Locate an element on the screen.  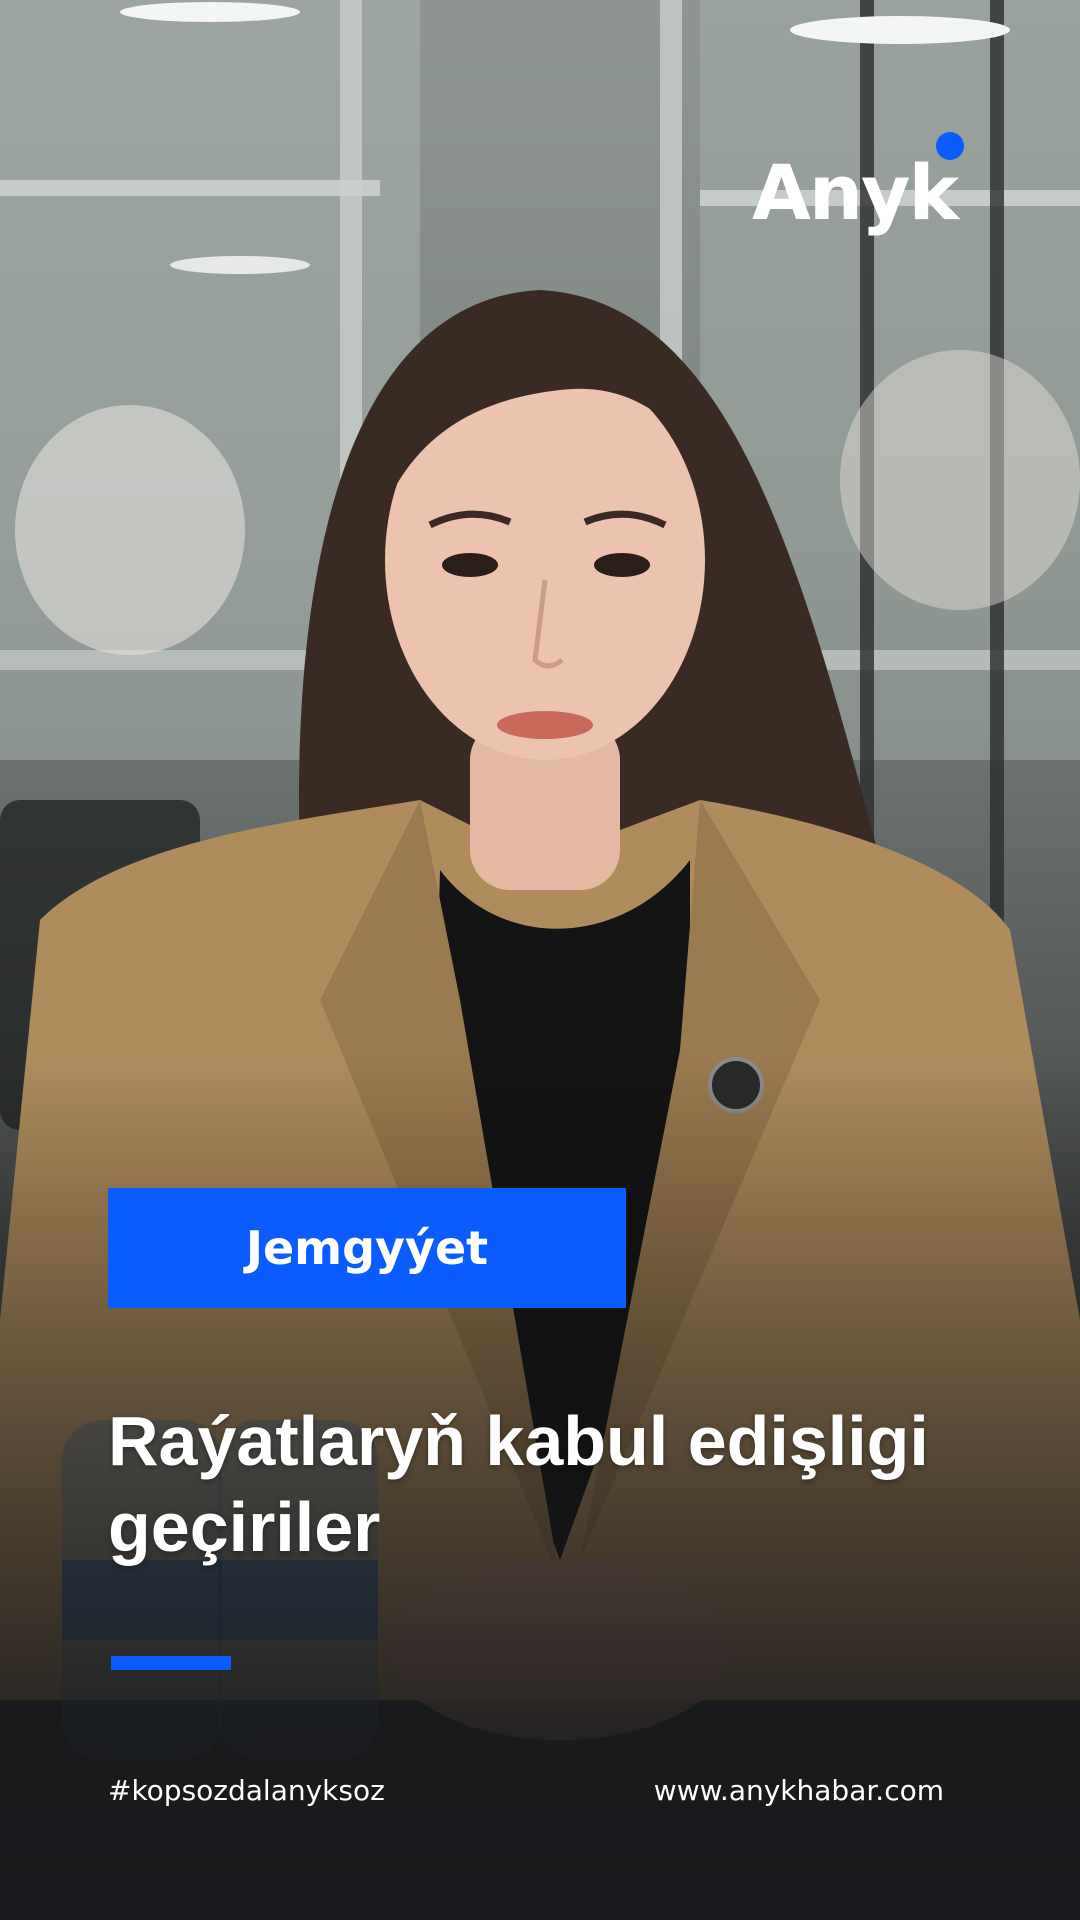
logo-dot-icon is located at coordinates (950, 146).